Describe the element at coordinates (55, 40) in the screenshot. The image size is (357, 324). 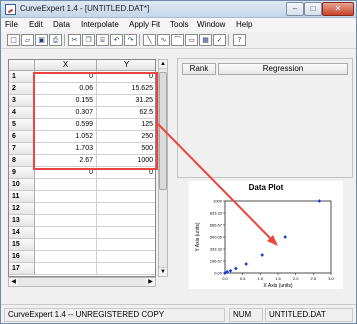
I see `print-icon: ⎙` at that location.